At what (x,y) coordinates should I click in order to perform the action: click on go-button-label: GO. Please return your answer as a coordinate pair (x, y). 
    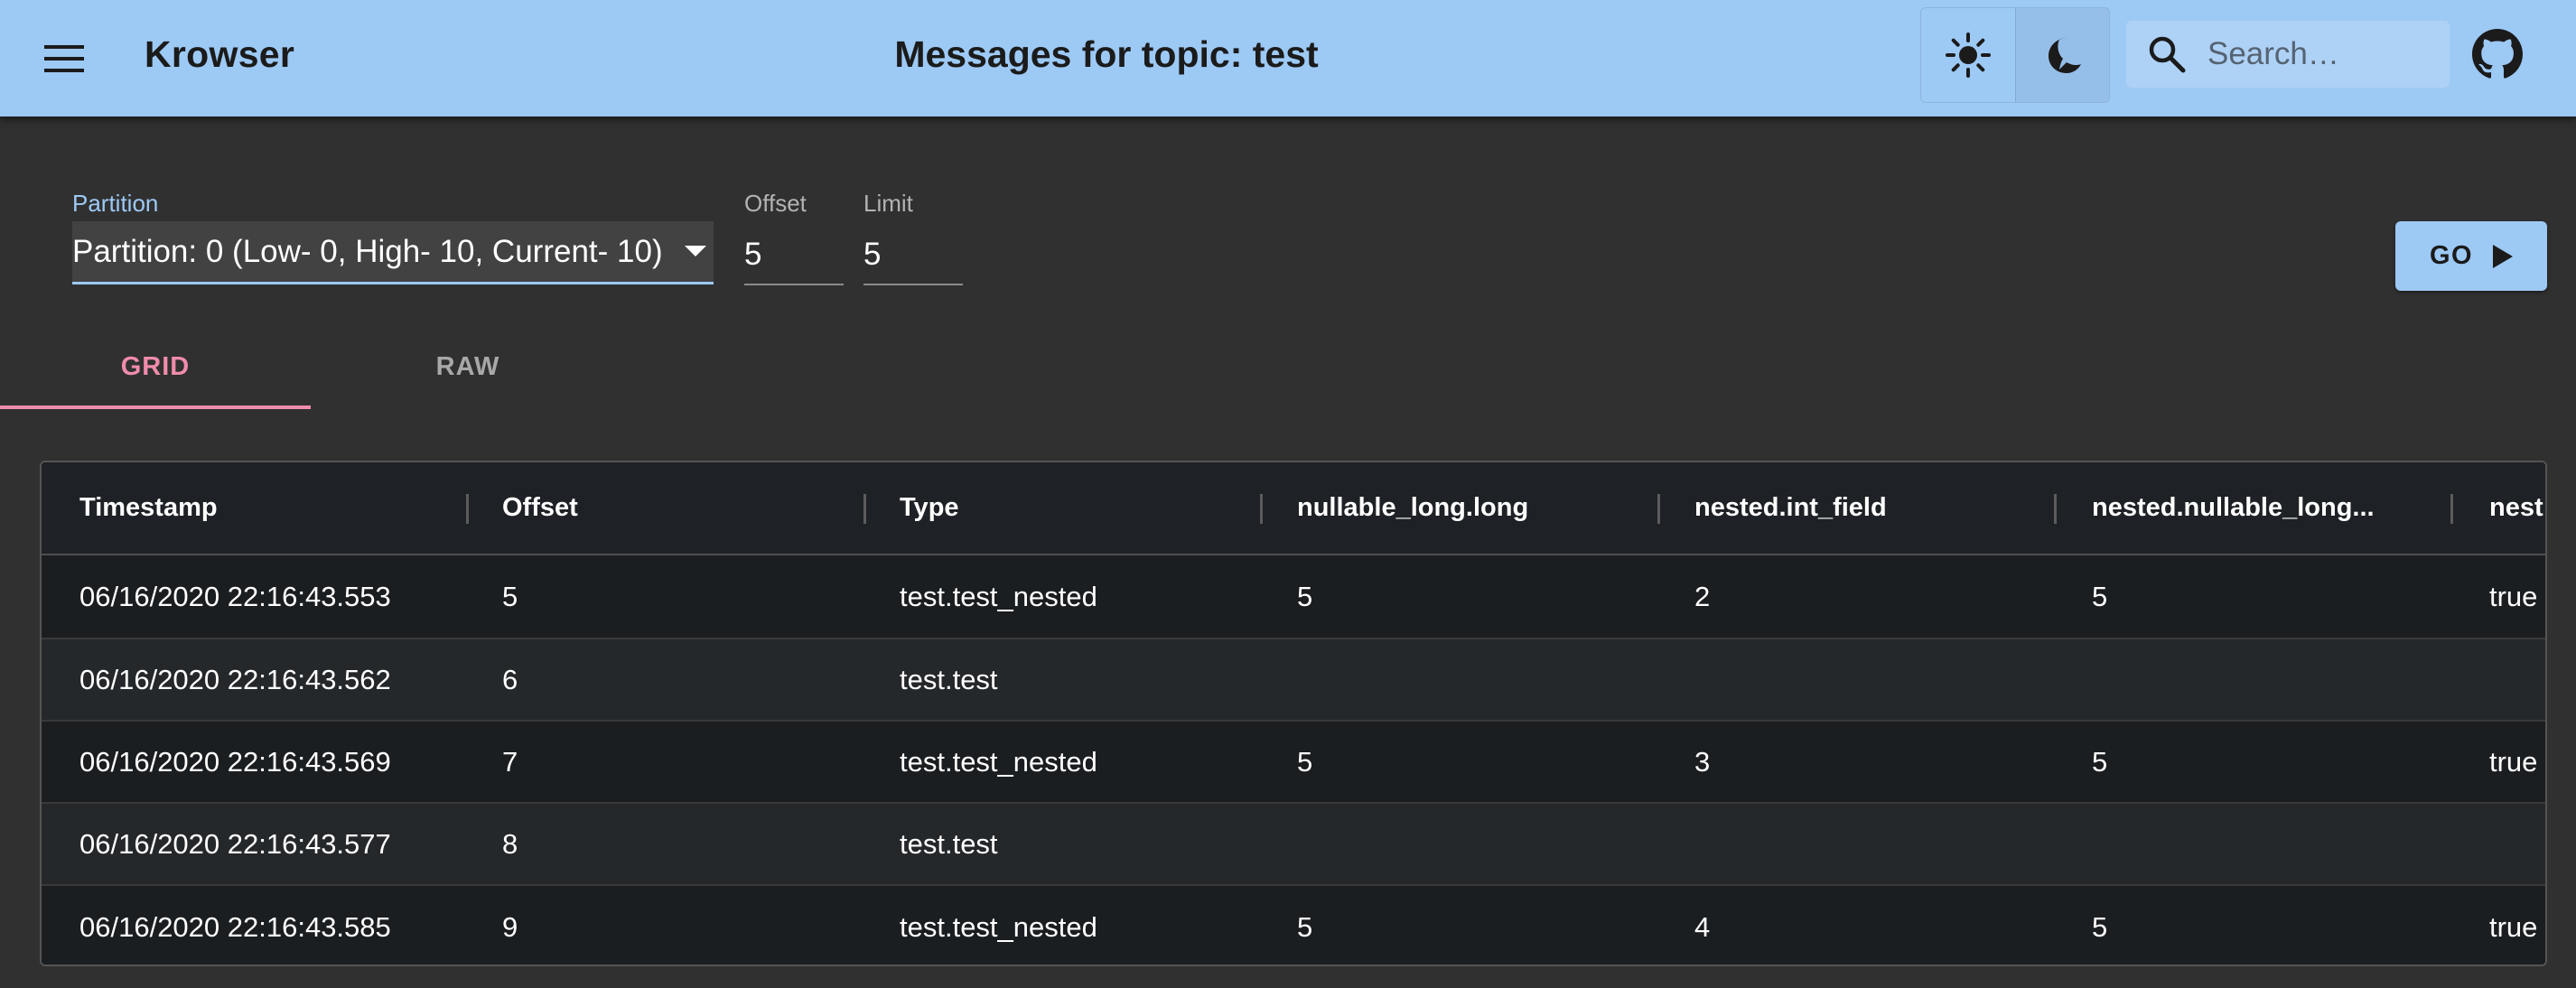
    Looking at the image, I should click on (2451, 255).